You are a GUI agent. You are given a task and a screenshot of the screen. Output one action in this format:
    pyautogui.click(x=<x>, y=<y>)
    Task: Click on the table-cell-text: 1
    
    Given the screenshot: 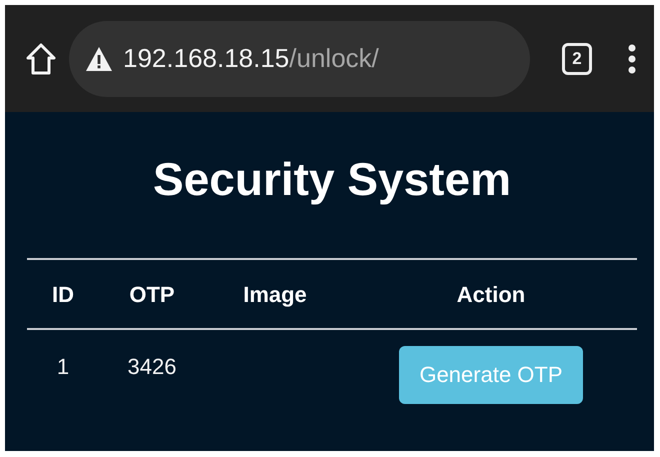 What is the action you would take?
    pyautogui.click(x=63, y=367)
    